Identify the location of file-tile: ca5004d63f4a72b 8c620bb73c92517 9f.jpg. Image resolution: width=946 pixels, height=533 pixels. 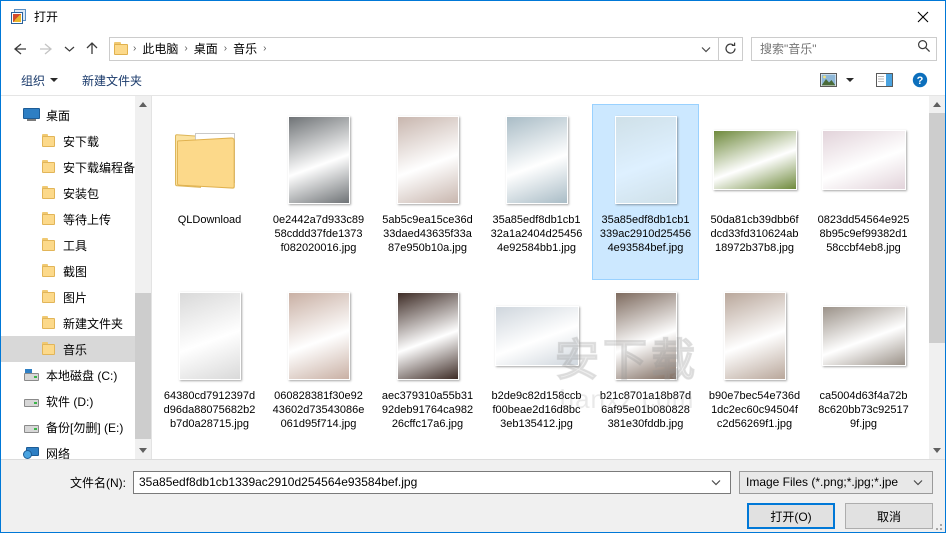
(863, 368).